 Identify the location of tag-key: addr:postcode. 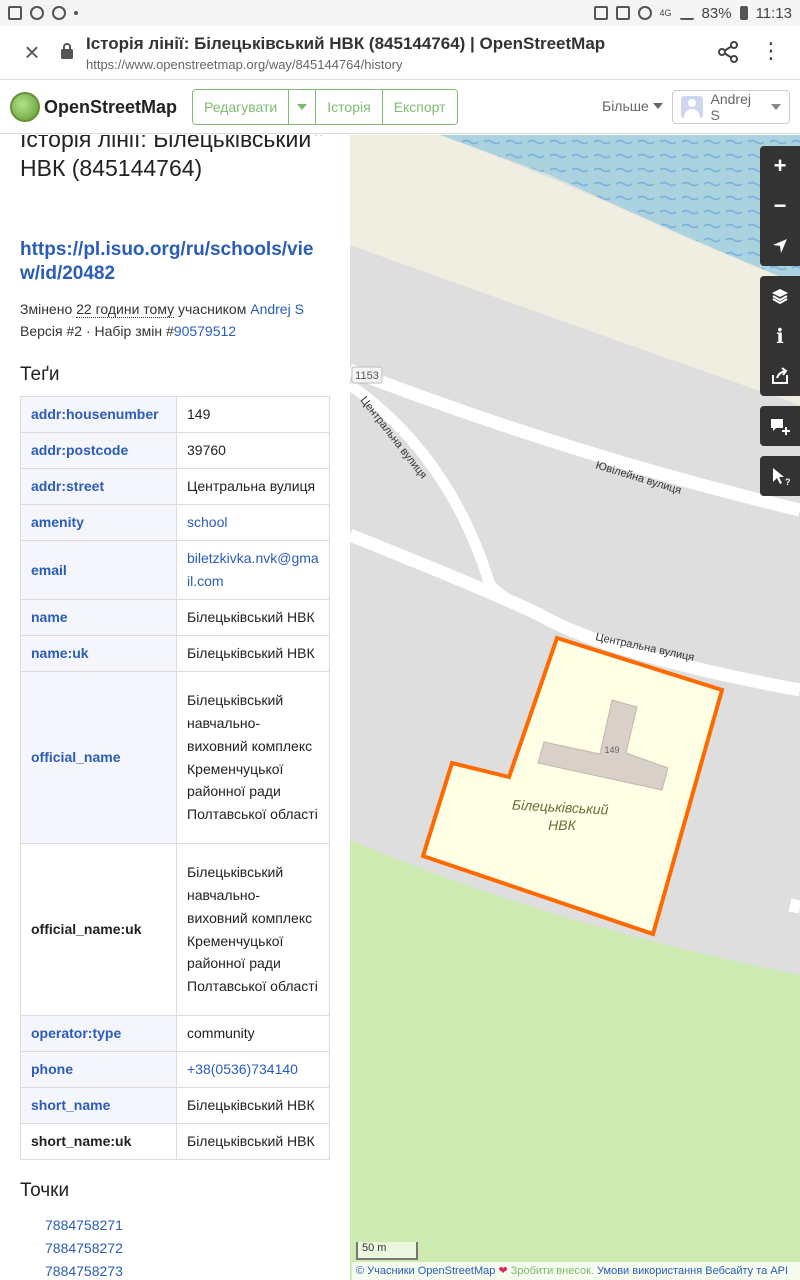
(98, 450).